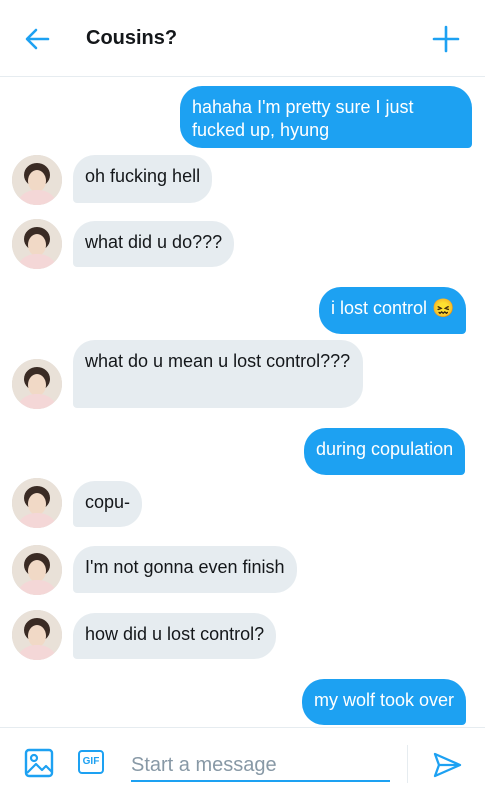 The width and height of the screenshot is (485, 801). What do you see at coordinates (218, 374) in the screenshot?
I see `message-bubble-incoming: what do u mean u lost control???` at bounding box center [218, 374].